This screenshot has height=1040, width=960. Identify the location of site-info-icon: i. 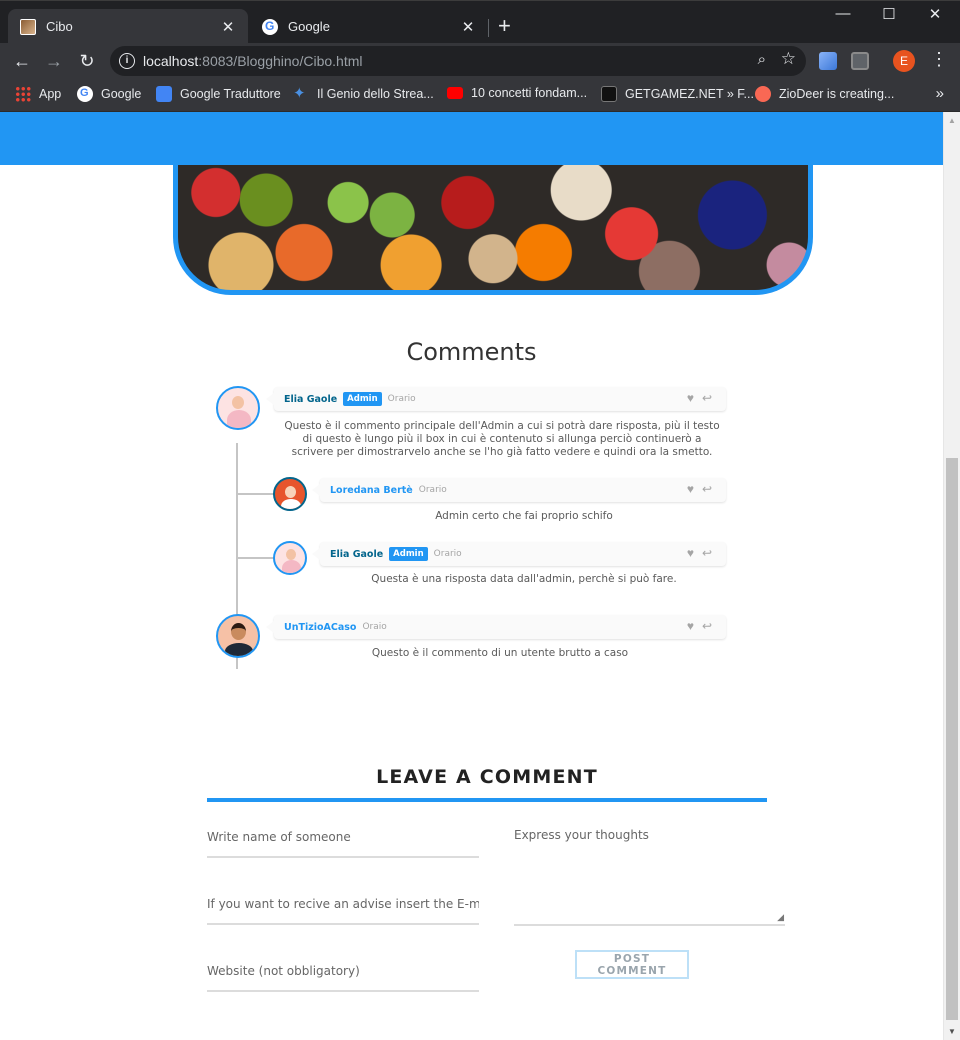
(127, 61).